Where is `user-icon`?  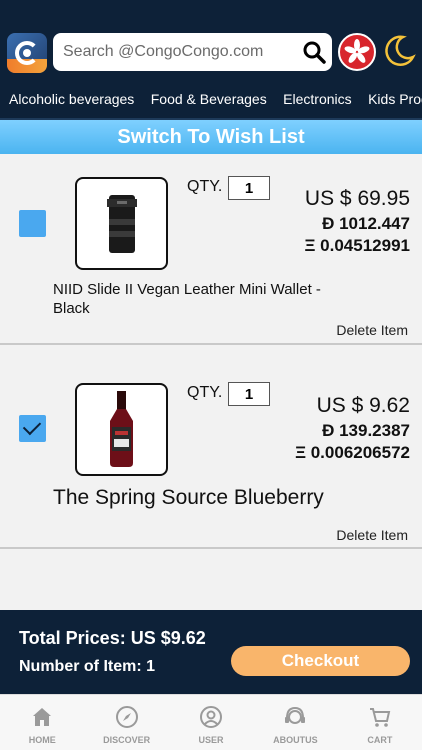
user-icon is located at coordinates (211, 717).